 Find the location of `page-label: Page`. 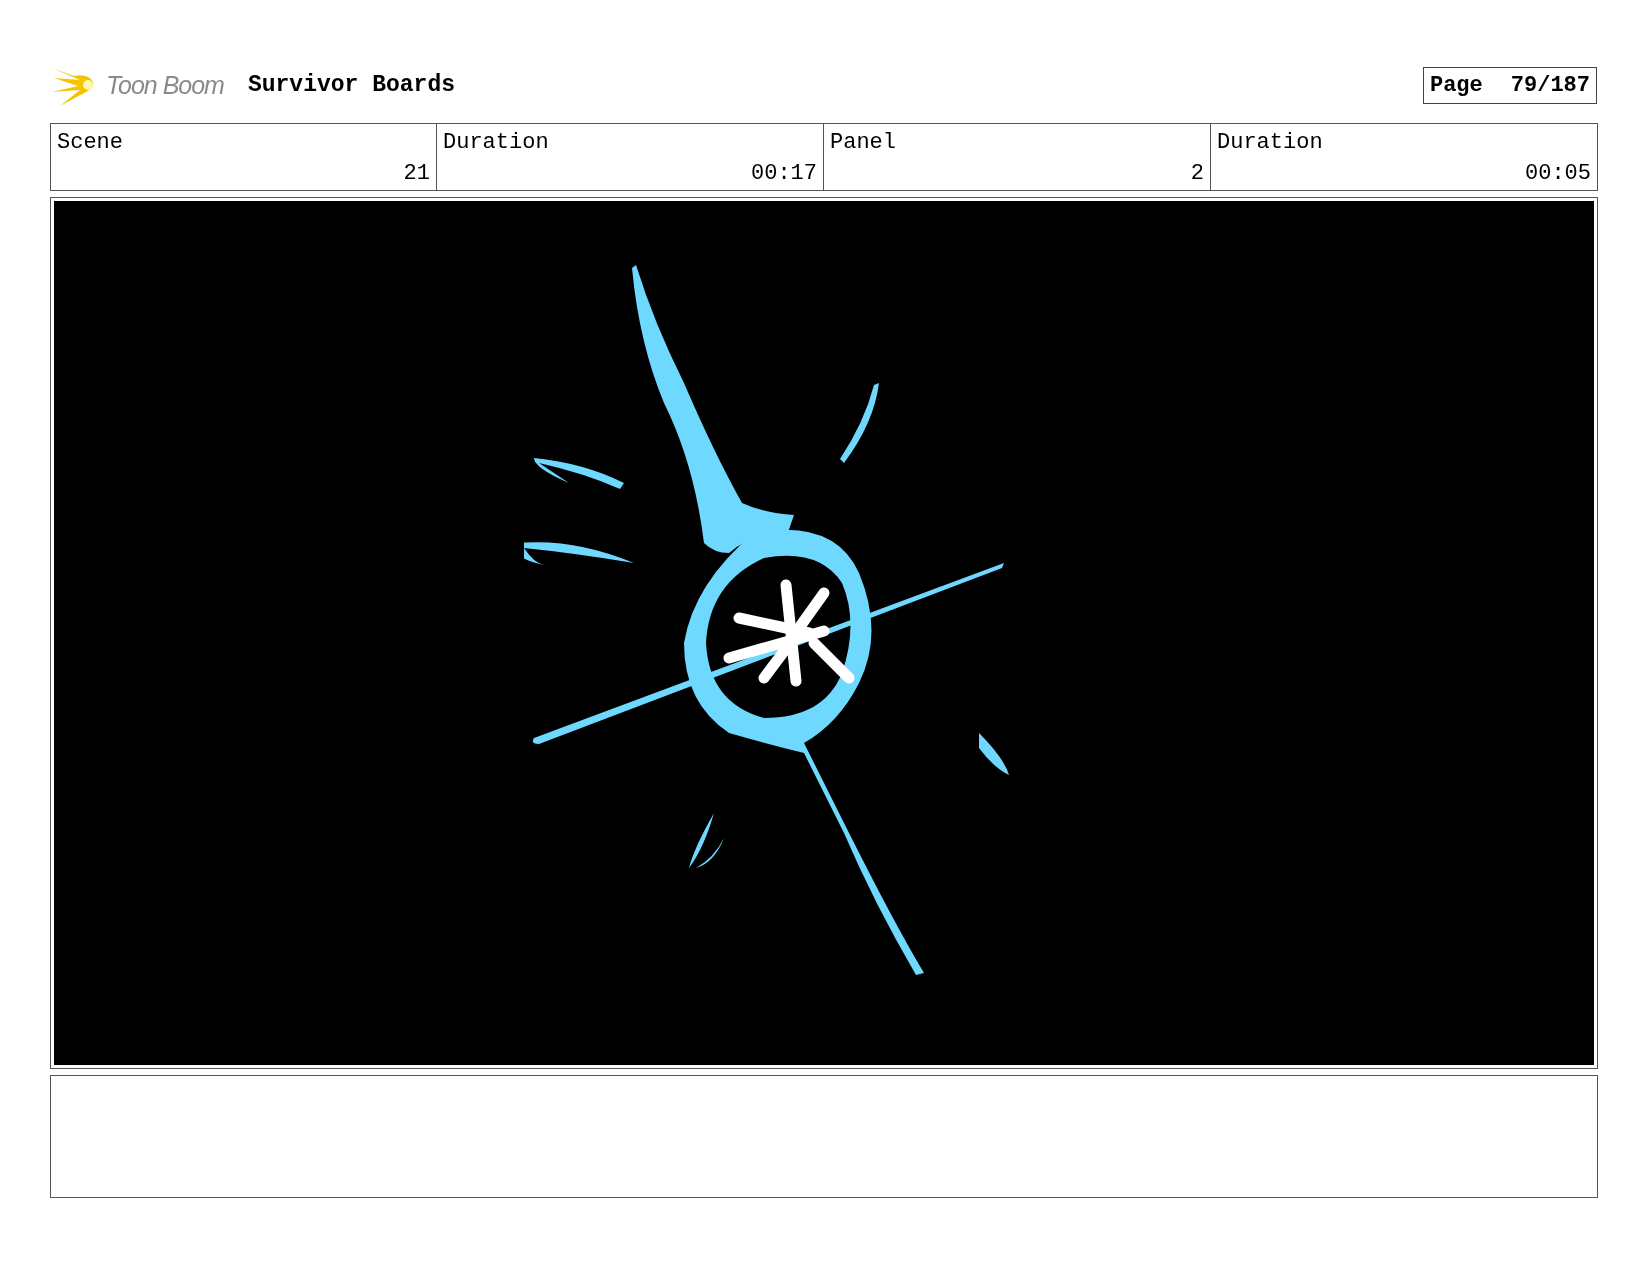

page-label: Page is located at coordinates (1456, 85).